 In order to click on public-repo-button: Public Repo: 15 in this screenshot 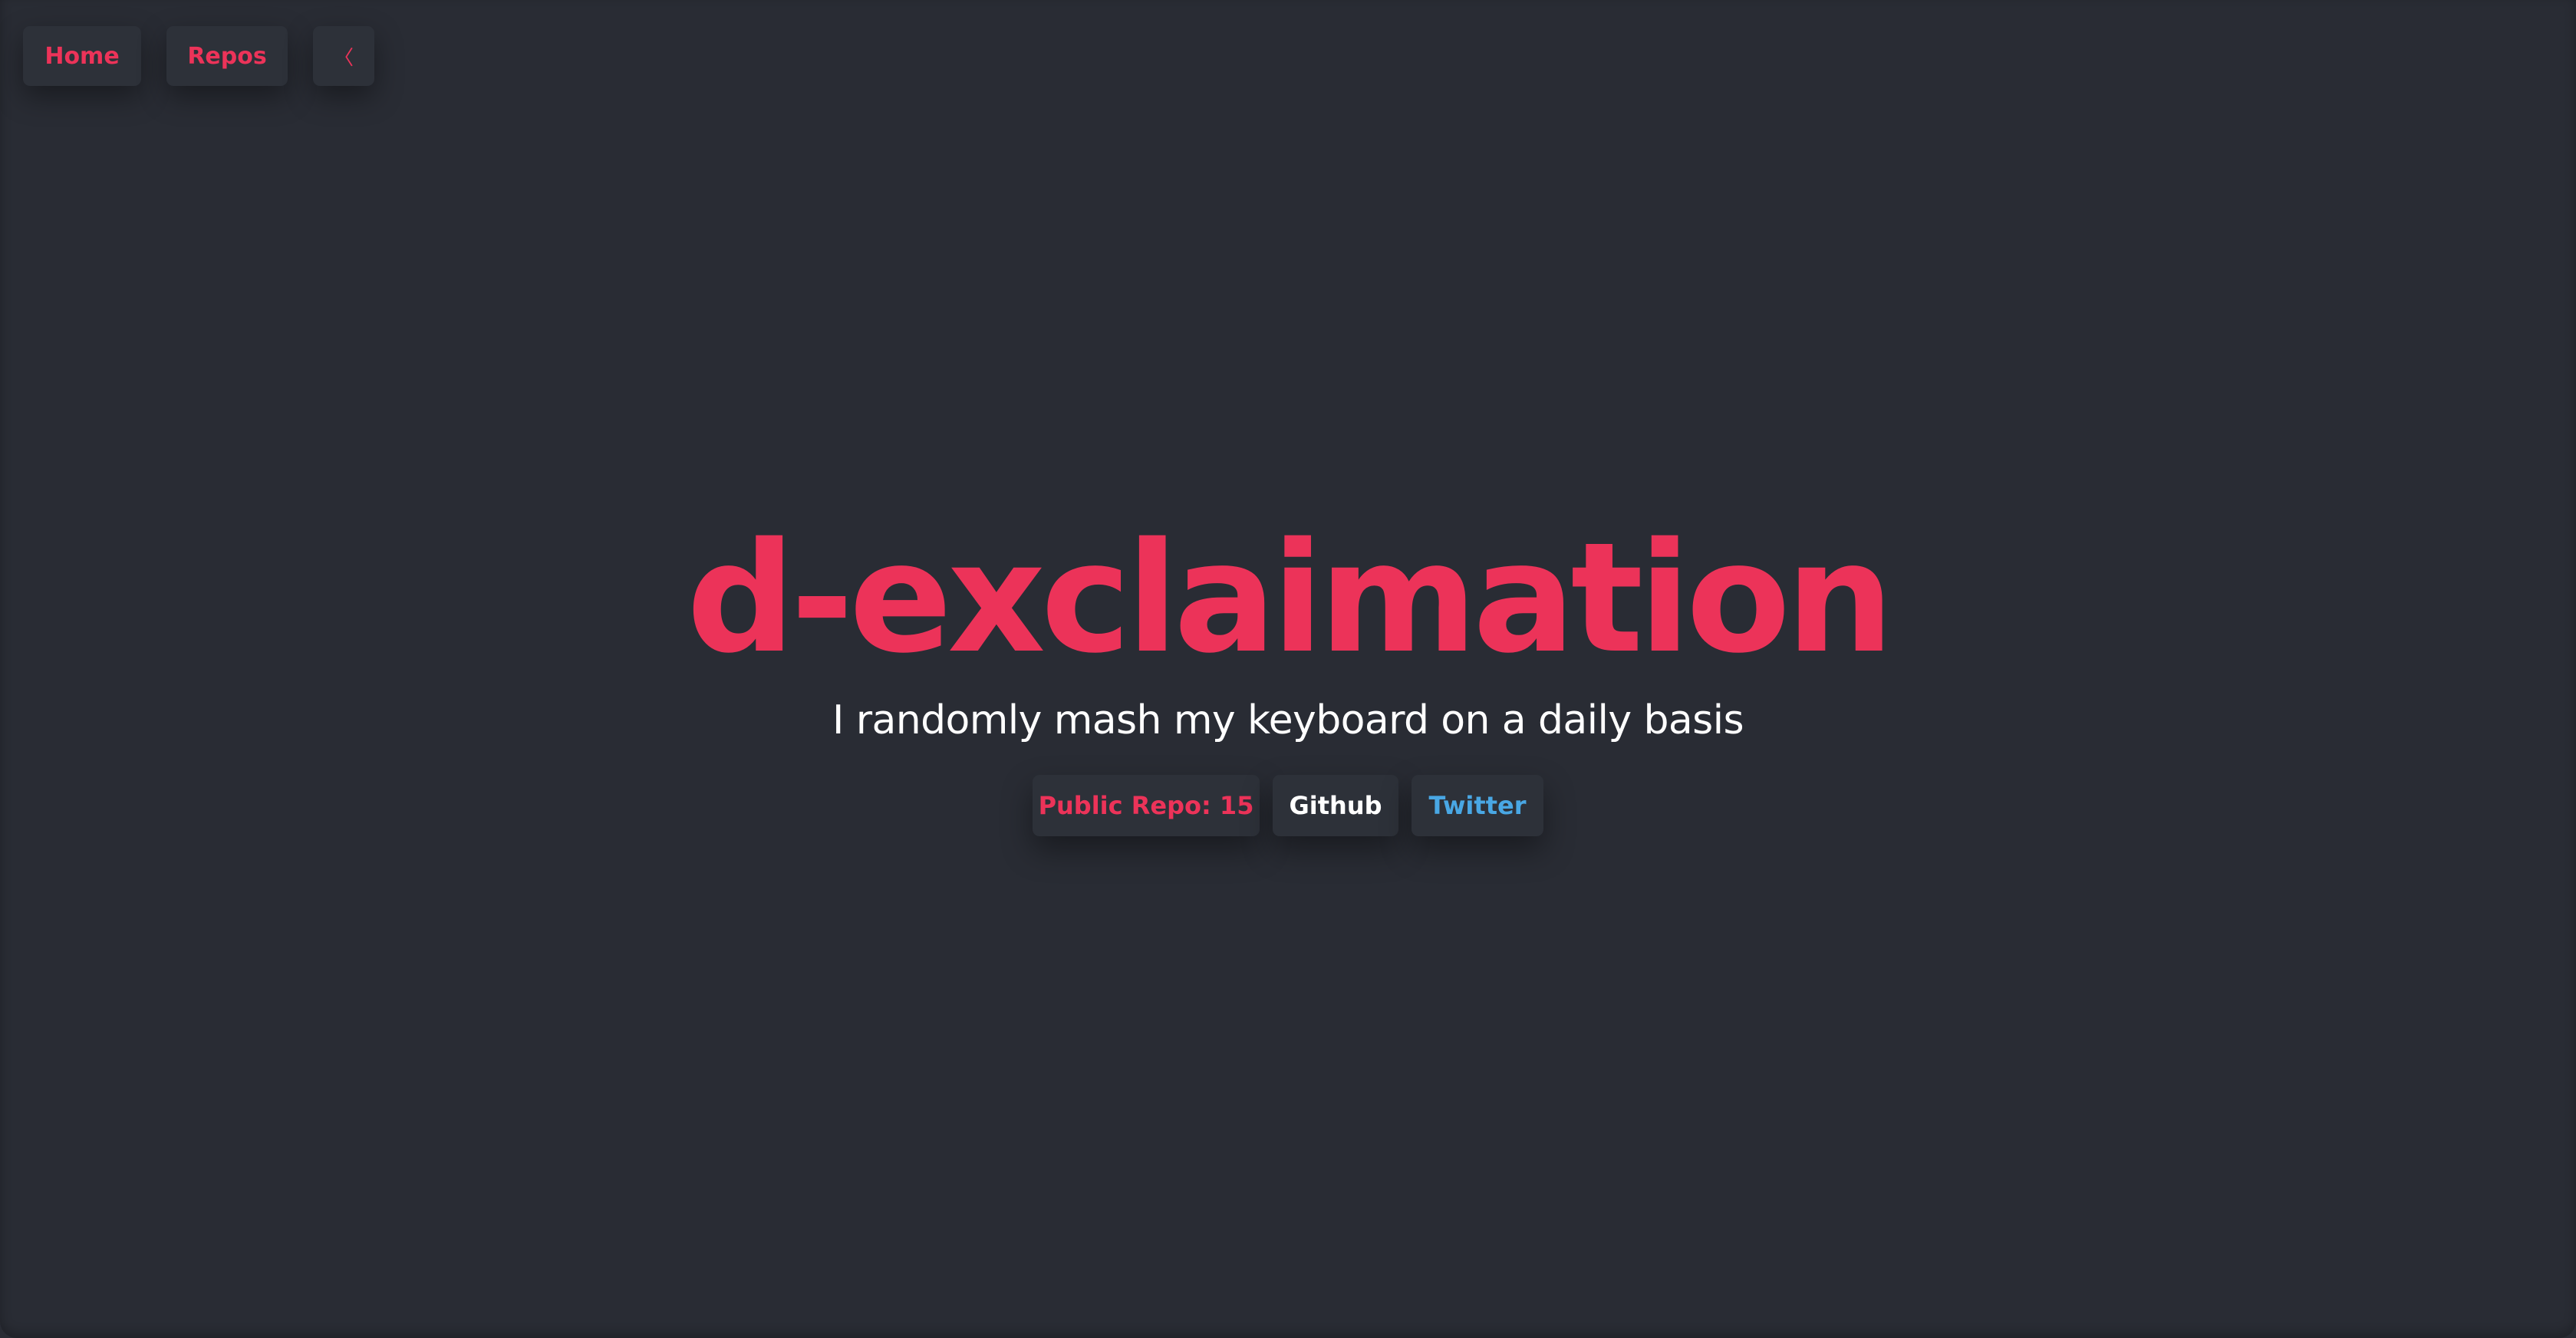, I will do `click(1146, 805)`.